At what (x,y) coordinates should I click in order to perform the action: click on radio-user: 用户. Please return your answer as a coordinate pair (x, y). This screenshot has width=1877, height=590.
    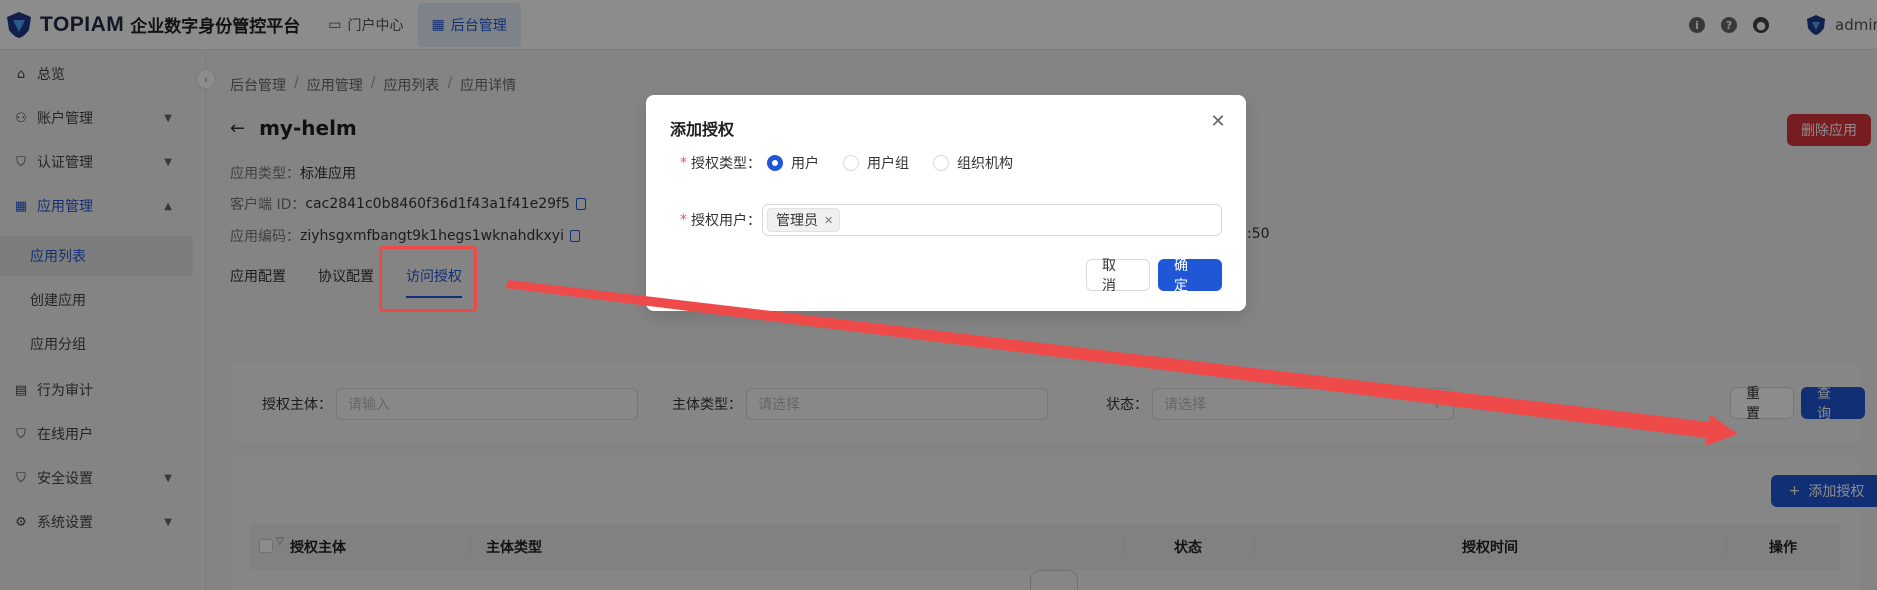
    Looking at the image, I should click on (793, 163).